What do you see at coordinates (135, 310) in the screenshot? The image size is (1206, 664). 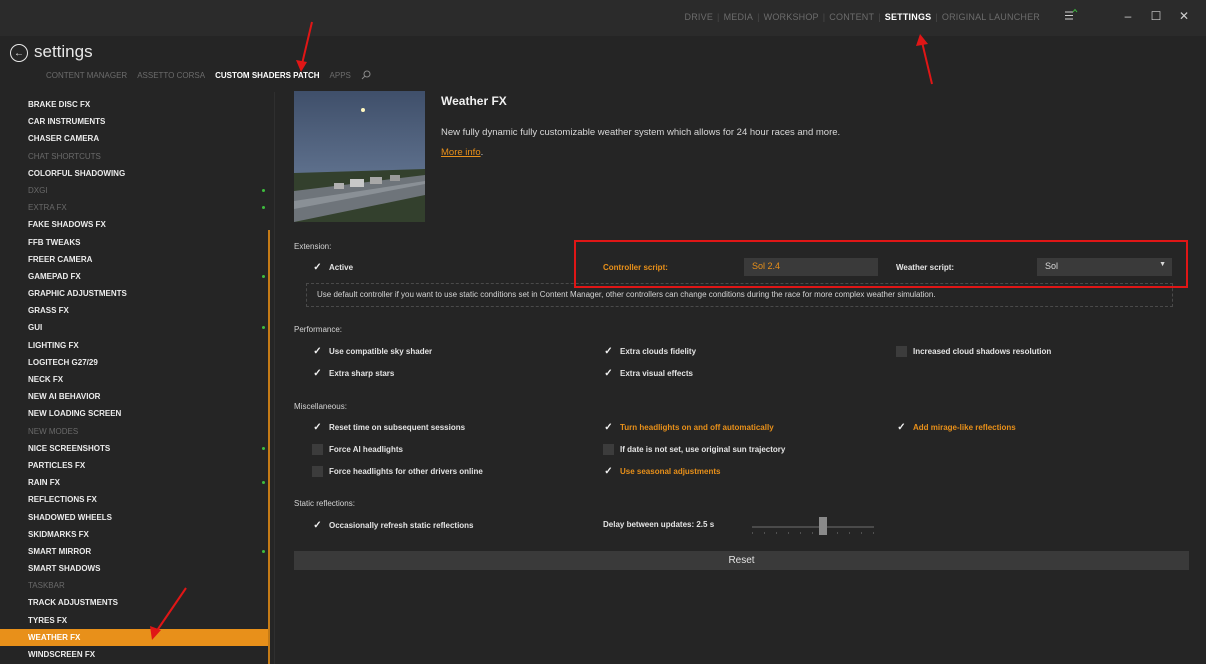 I see `sidebar-item-grass-fx: GRASS FX` at bounding box center [135, 310].